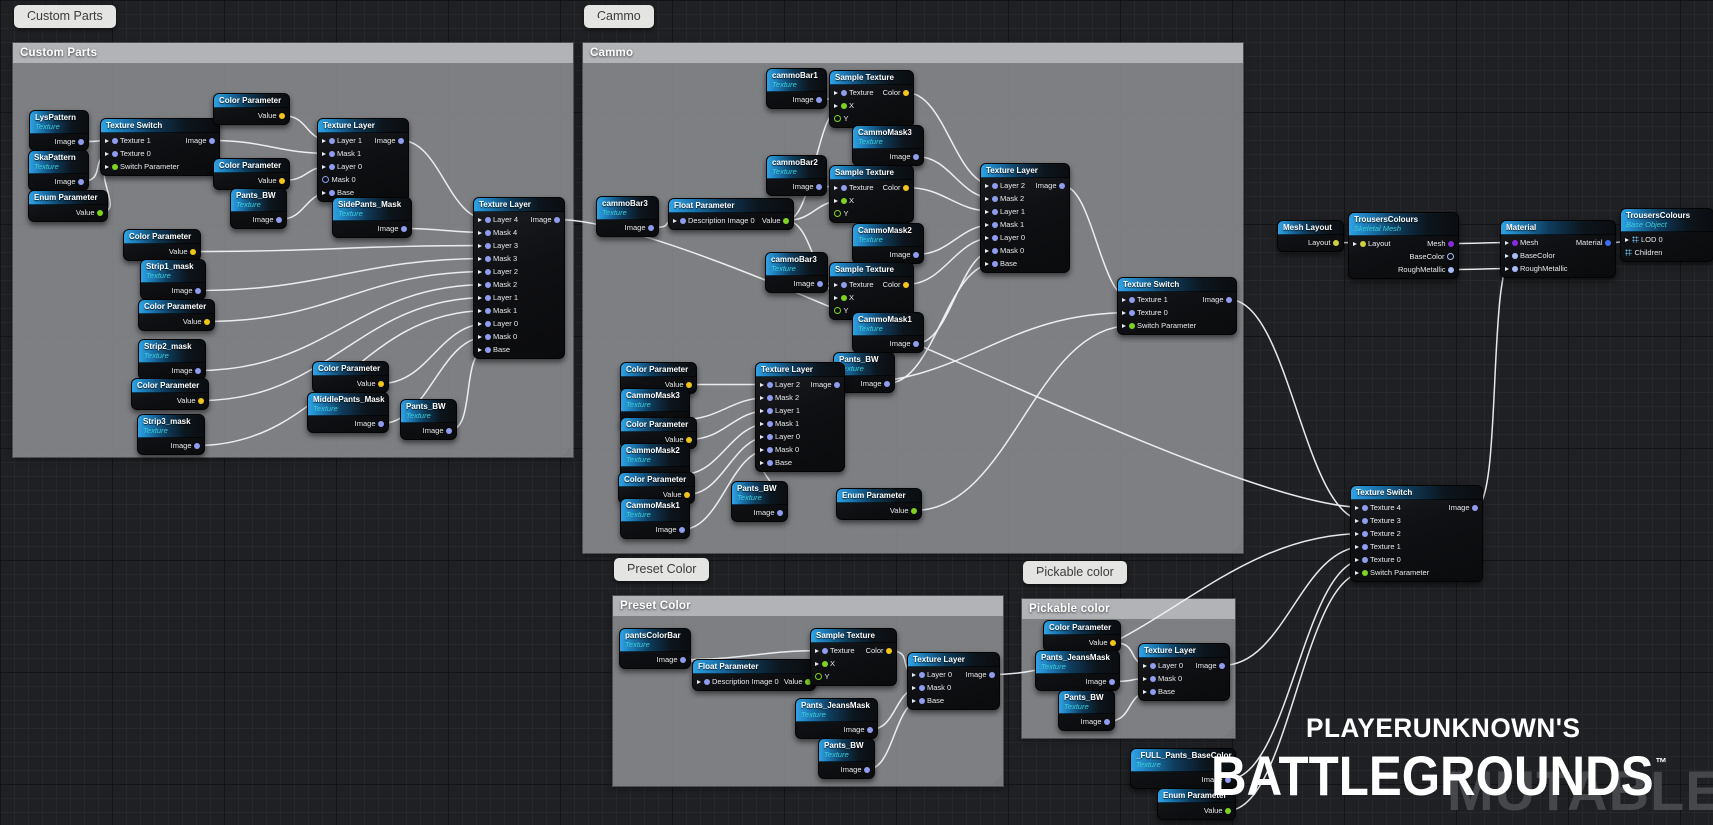  I want to click on node-header: Texture Switch, so click(160, 126).